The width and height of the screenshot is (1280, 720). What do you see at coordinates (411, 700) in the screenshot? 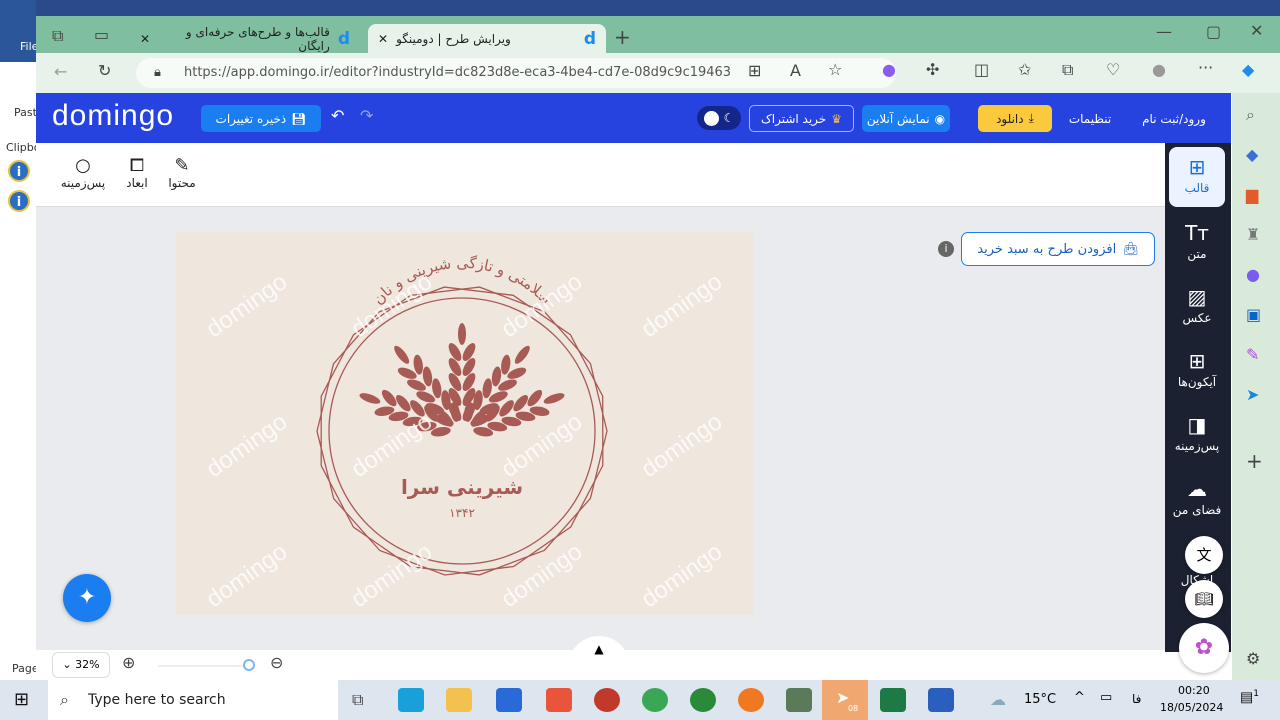
I see `edge-taskbar-icon` at bounding box center [411, 700].